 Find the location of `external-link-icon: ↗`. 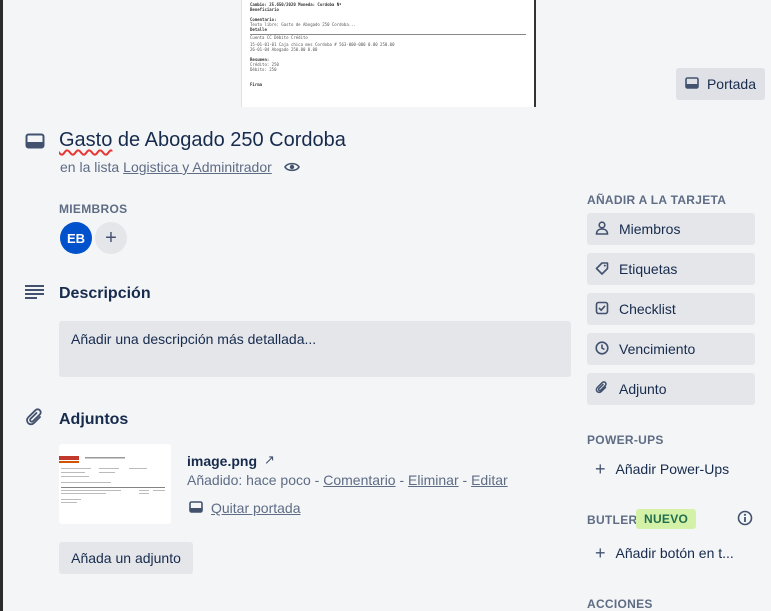

external-link-icon: ↗ is located at coordinates (269, 460).